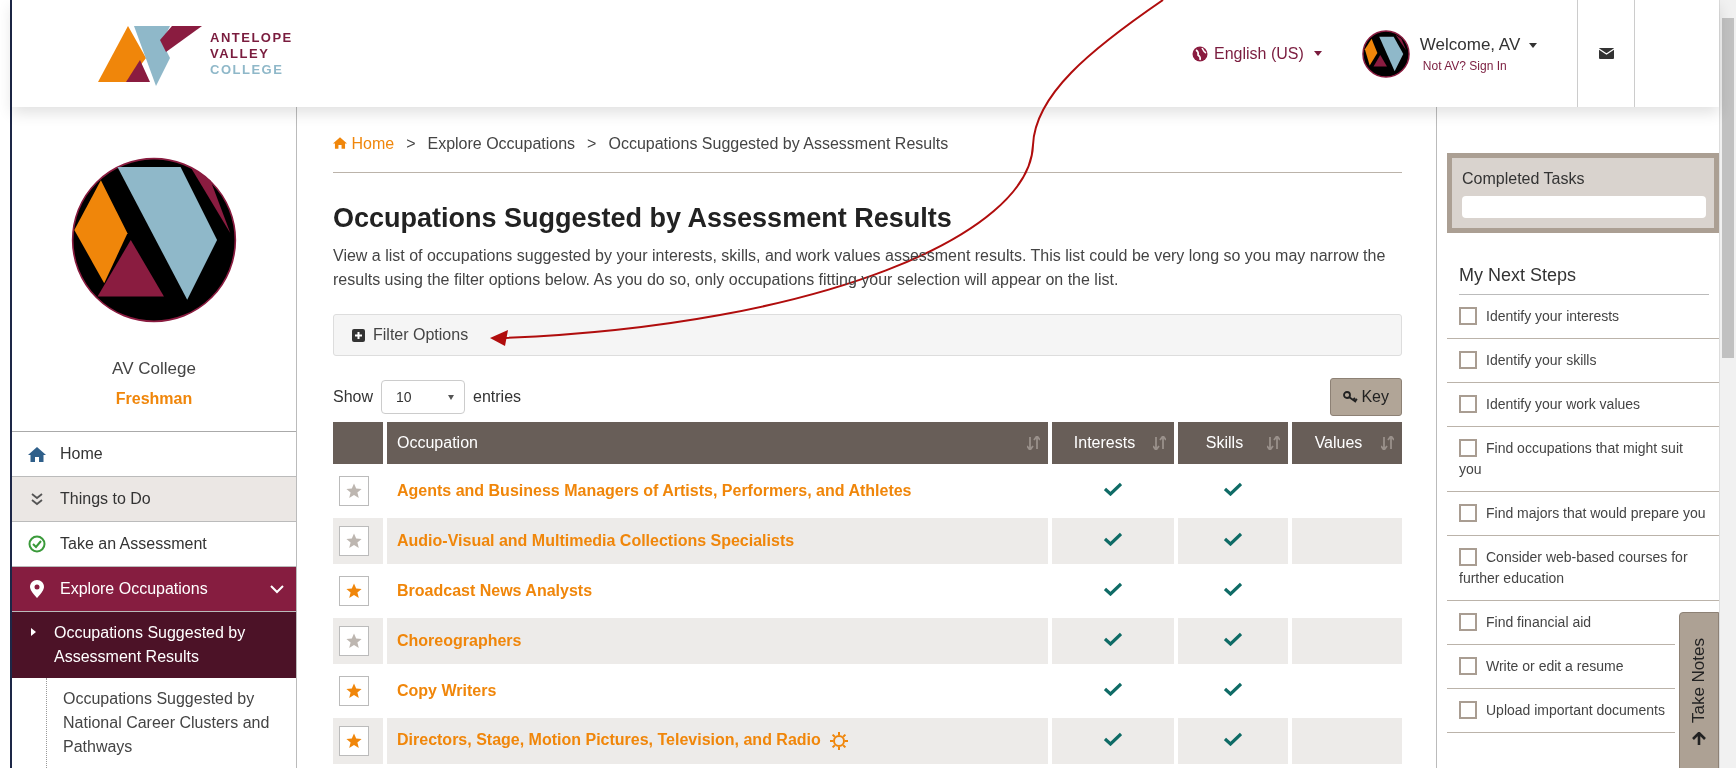 The image size is (1736, 768). Describe the element at coordinates (1584, 280) in the screenshot. I see `next-steps-title: My Next Steps` at that location.